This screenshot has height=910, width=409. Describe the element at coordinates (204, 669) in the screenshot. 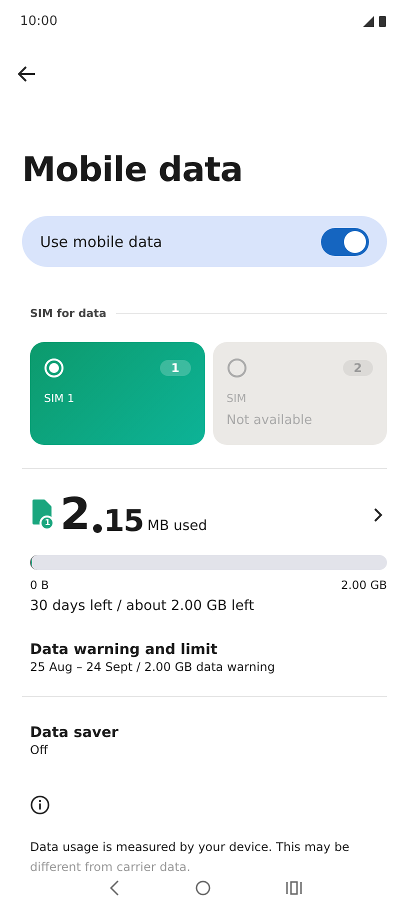

I see `settings-item: Data warning and limit 25 Aug – 24 Sept / 2.00 GB data warning` at that location.